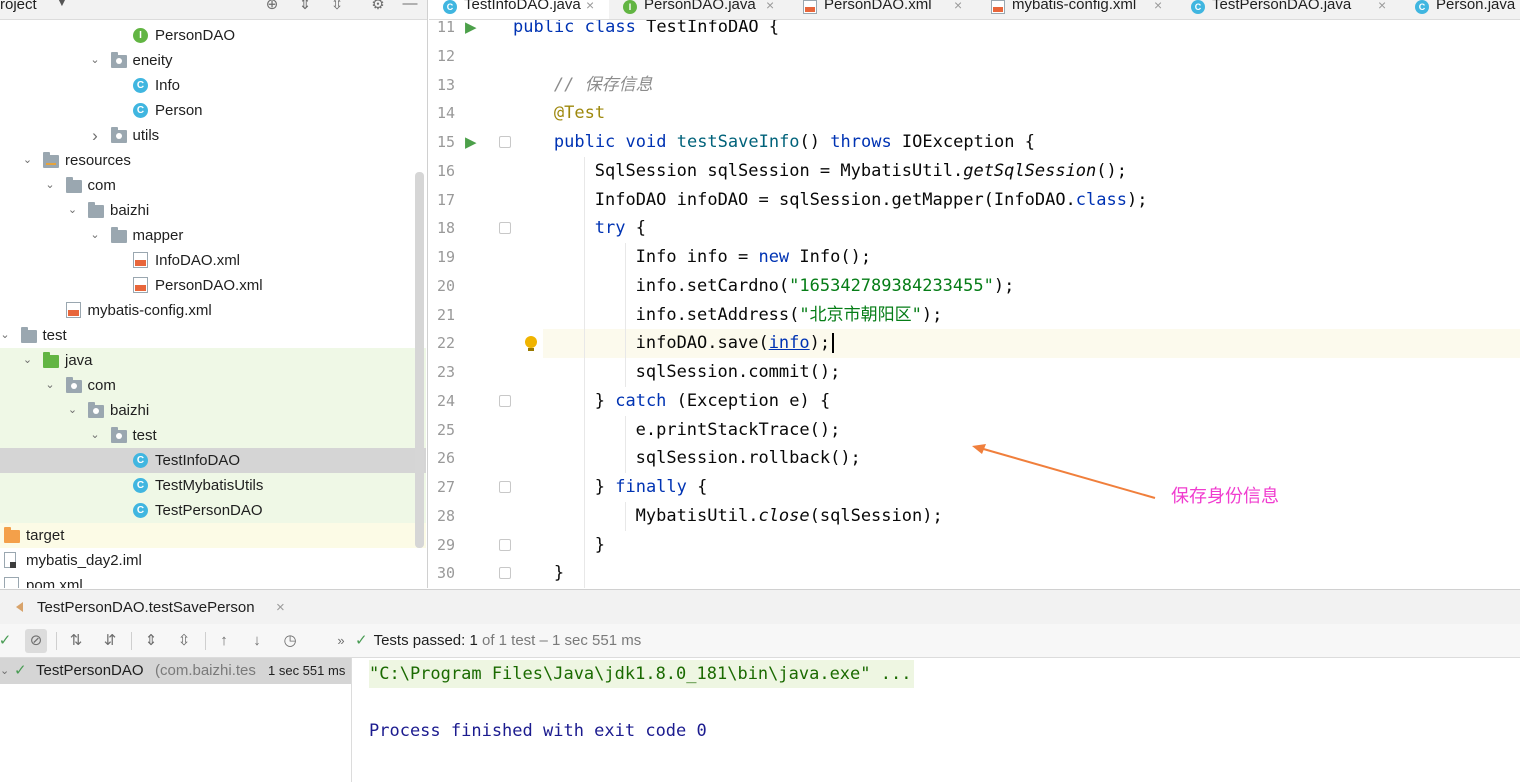 The image size is (1520, 782). What do you see at coordinates (290, 641) in the screenshot?
I see `test-history-icon: ◷` at bounding box center [290, 641].